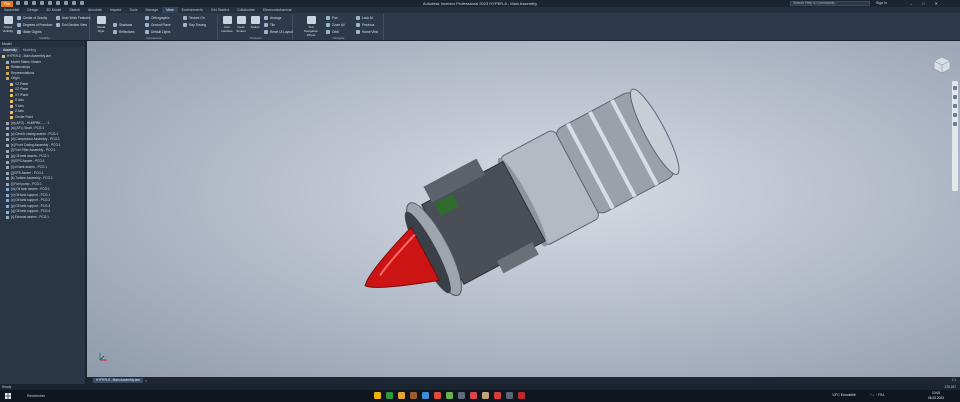  What do you see at coordinates (955, 88) in the screenshot?
I see `navwheel-icon` at bounding box center [955, 88].